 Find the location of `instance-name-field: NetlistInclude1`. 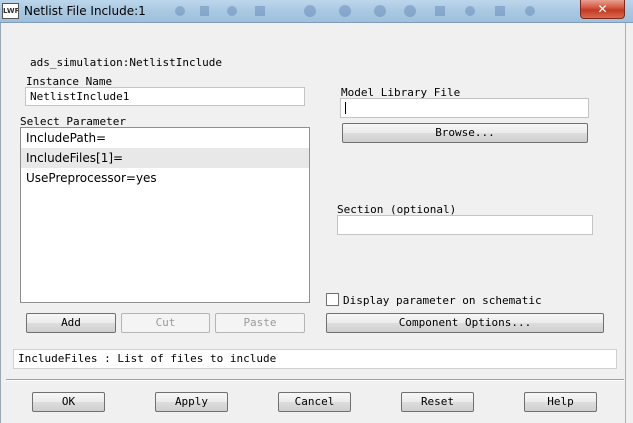

instance-name-field: NetlistInclude1 is located at coordinates (165, 96).